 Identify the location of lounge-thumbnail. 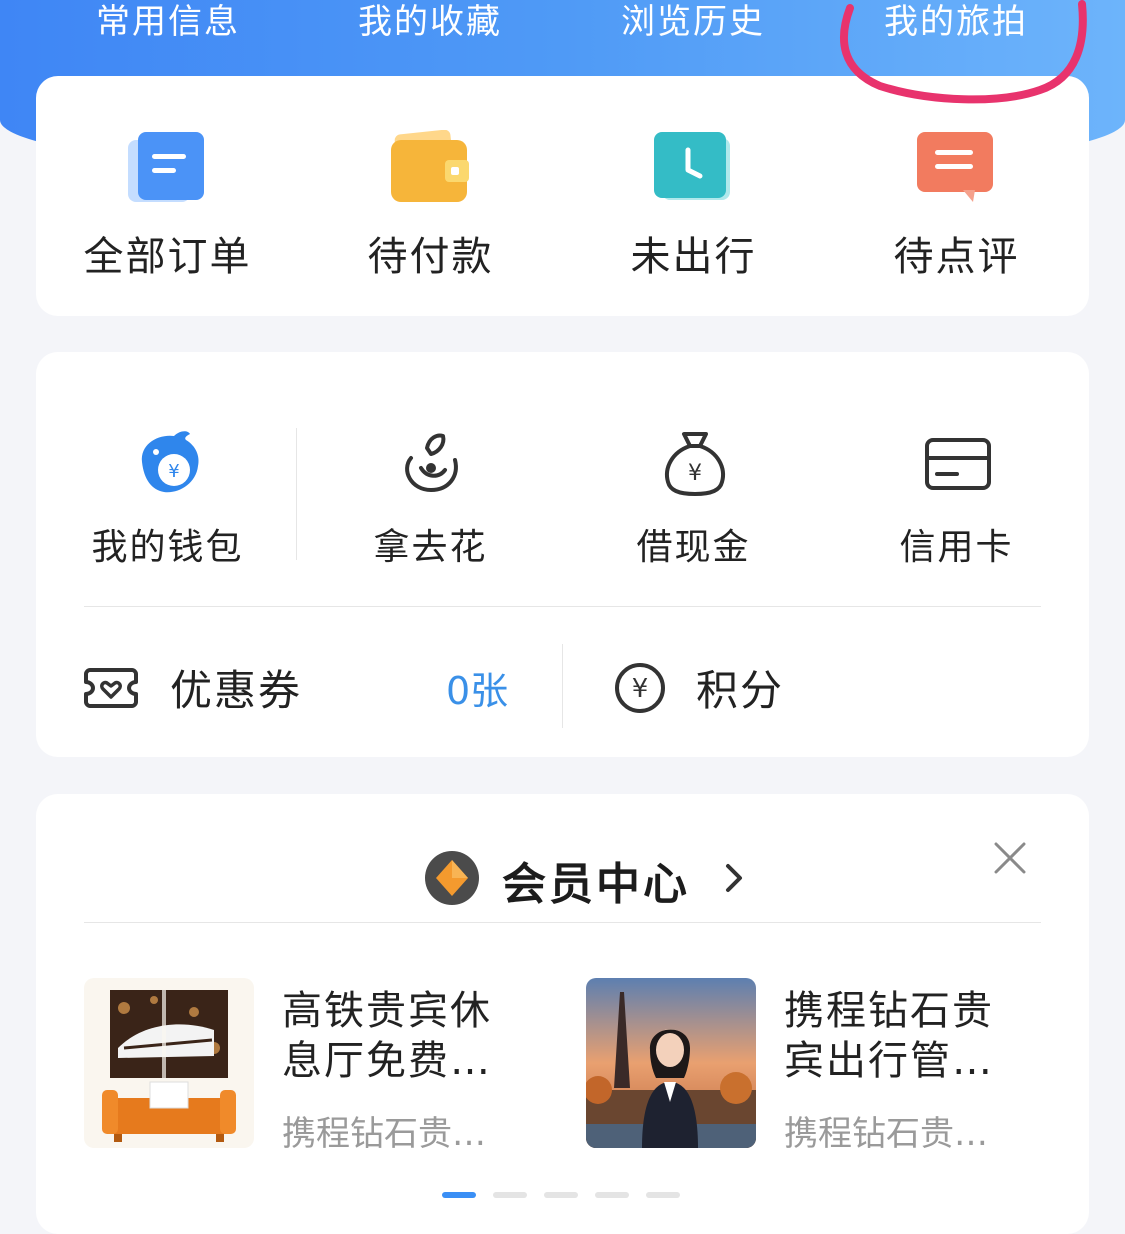
(169, 1063).